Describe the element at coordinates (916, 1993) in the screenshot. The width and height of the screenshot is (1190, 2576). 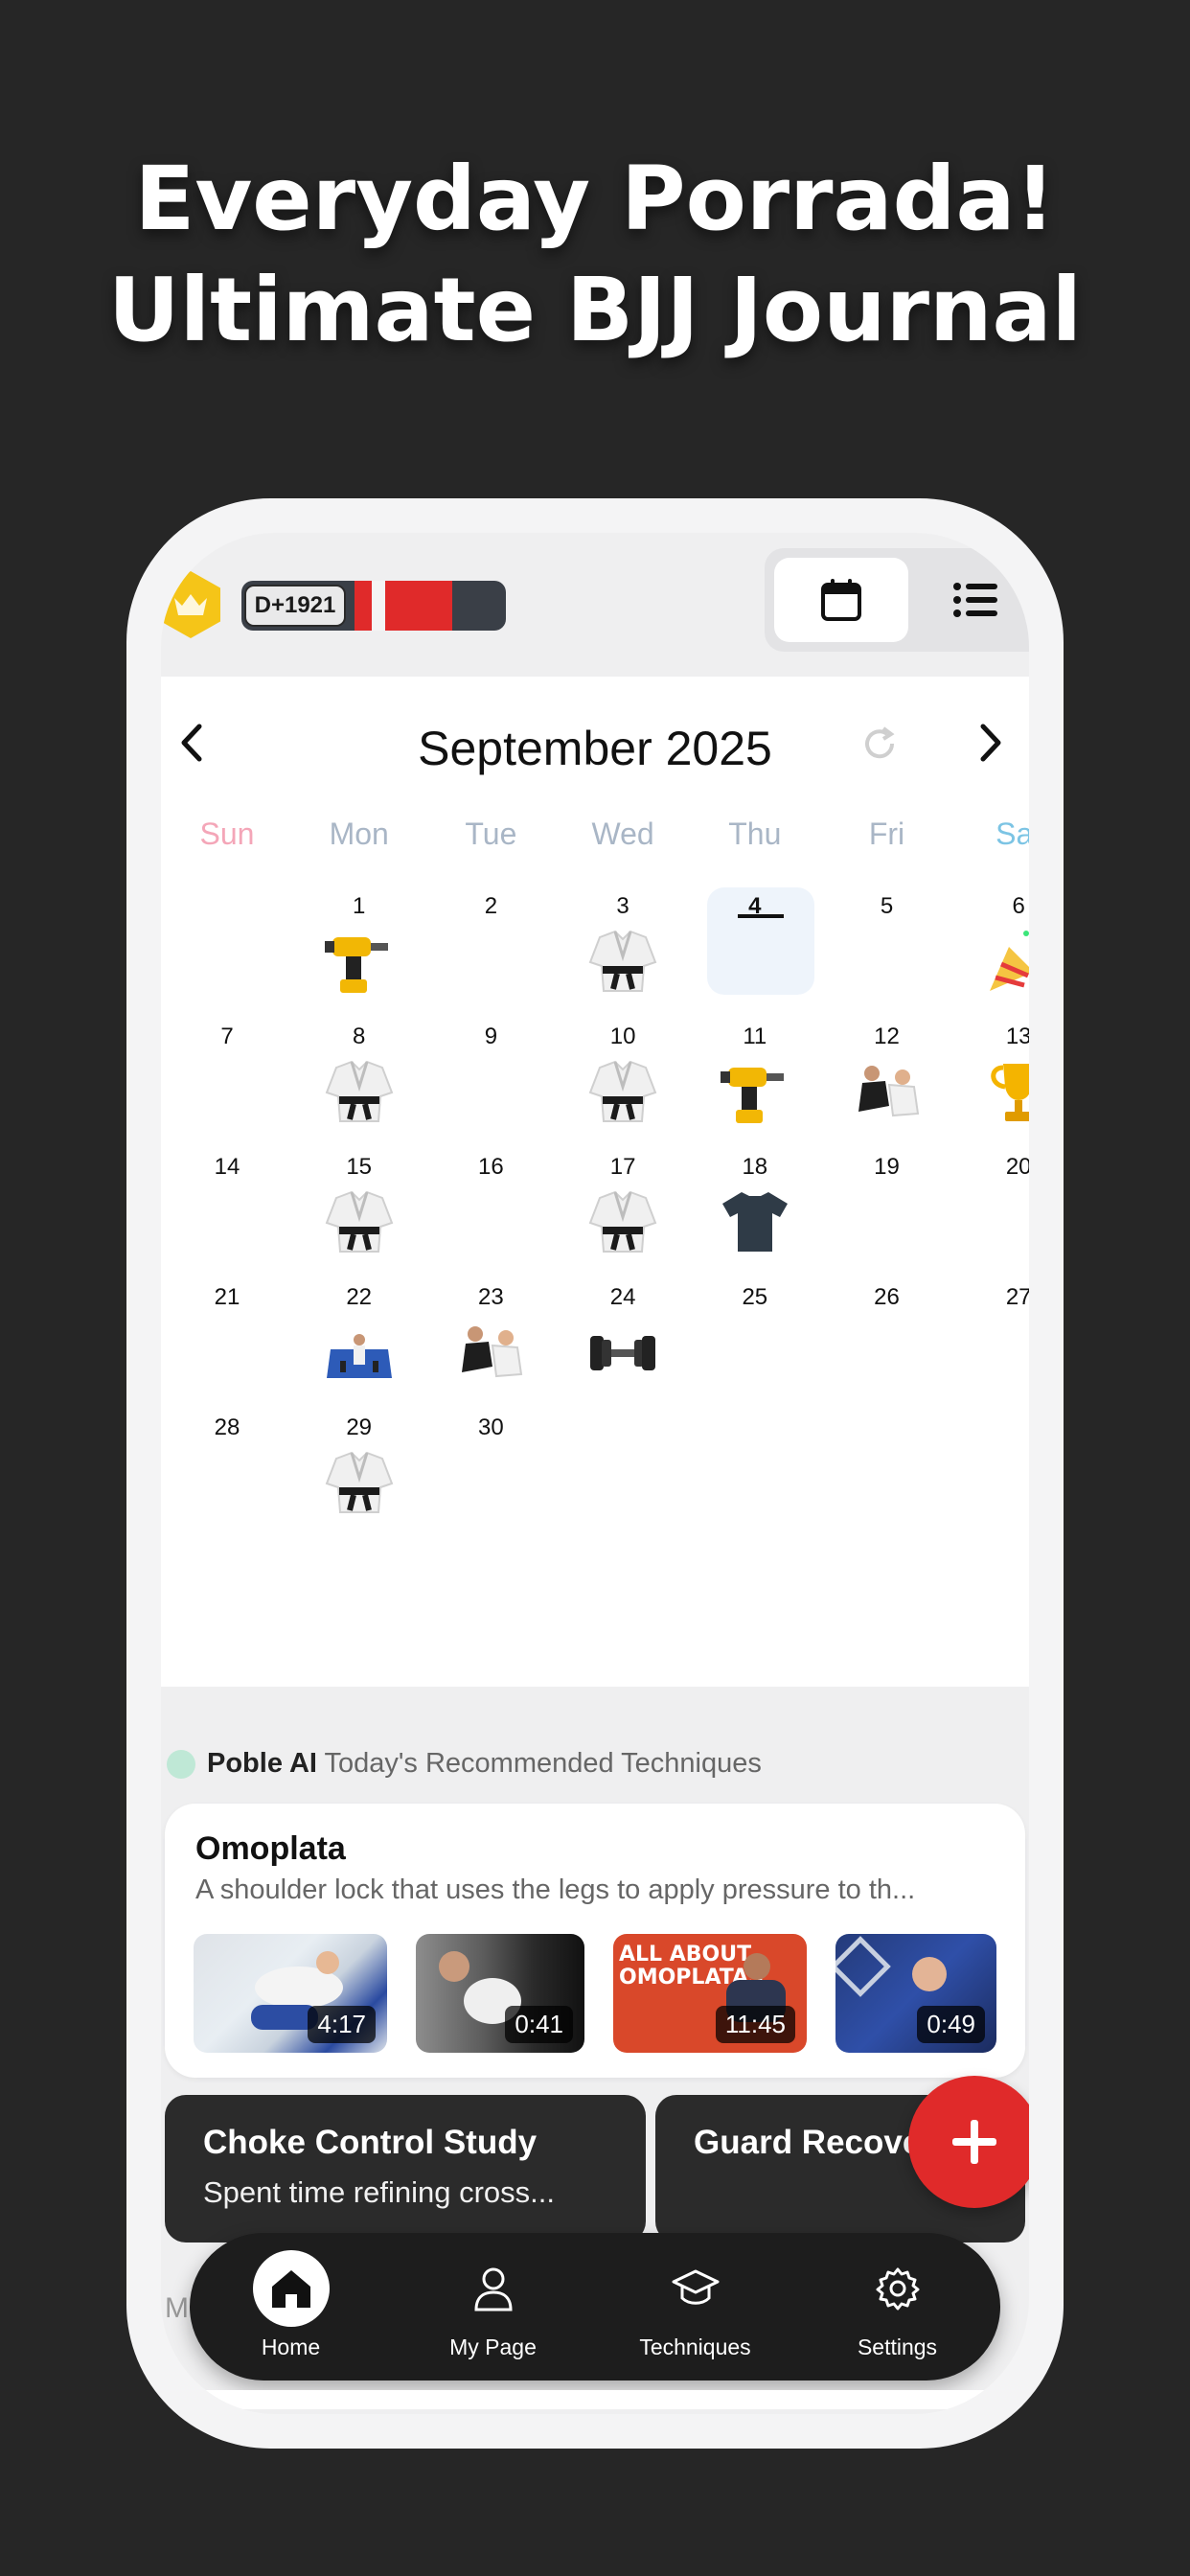
I see `video-thumbnail: 0:49` at that location.